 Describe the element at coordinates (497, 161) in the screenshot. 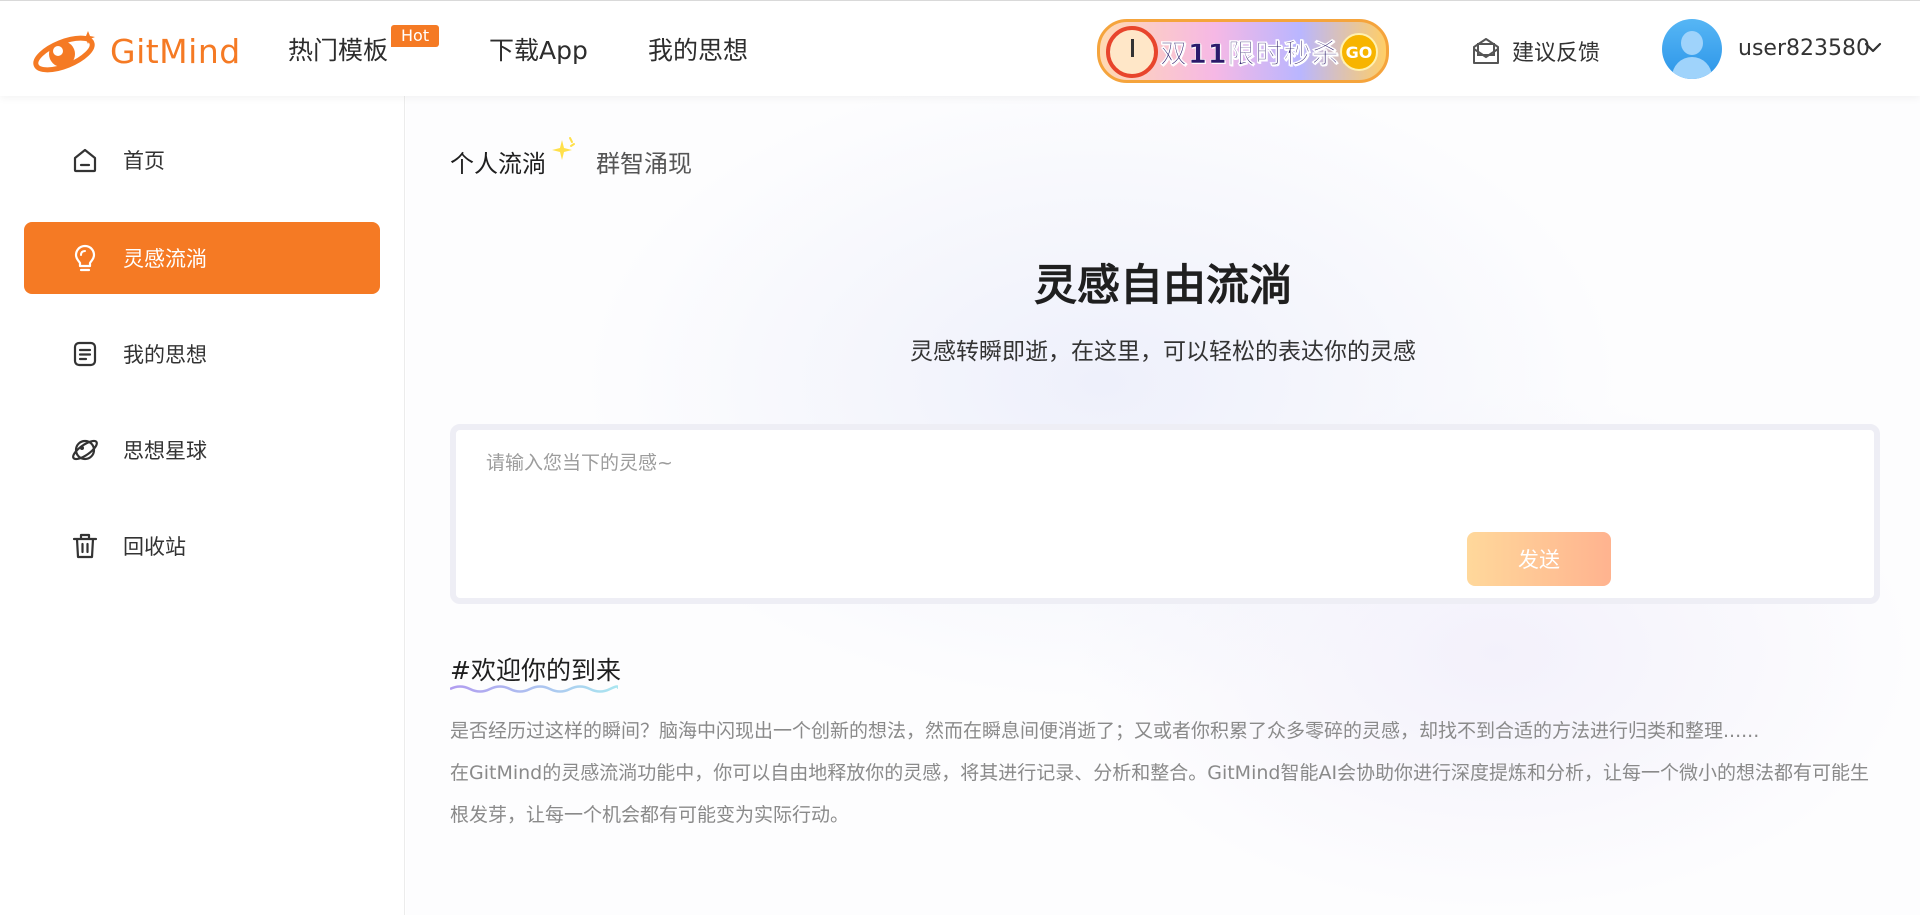

I see `tab-personal-flow: 个人流淌` at that location.